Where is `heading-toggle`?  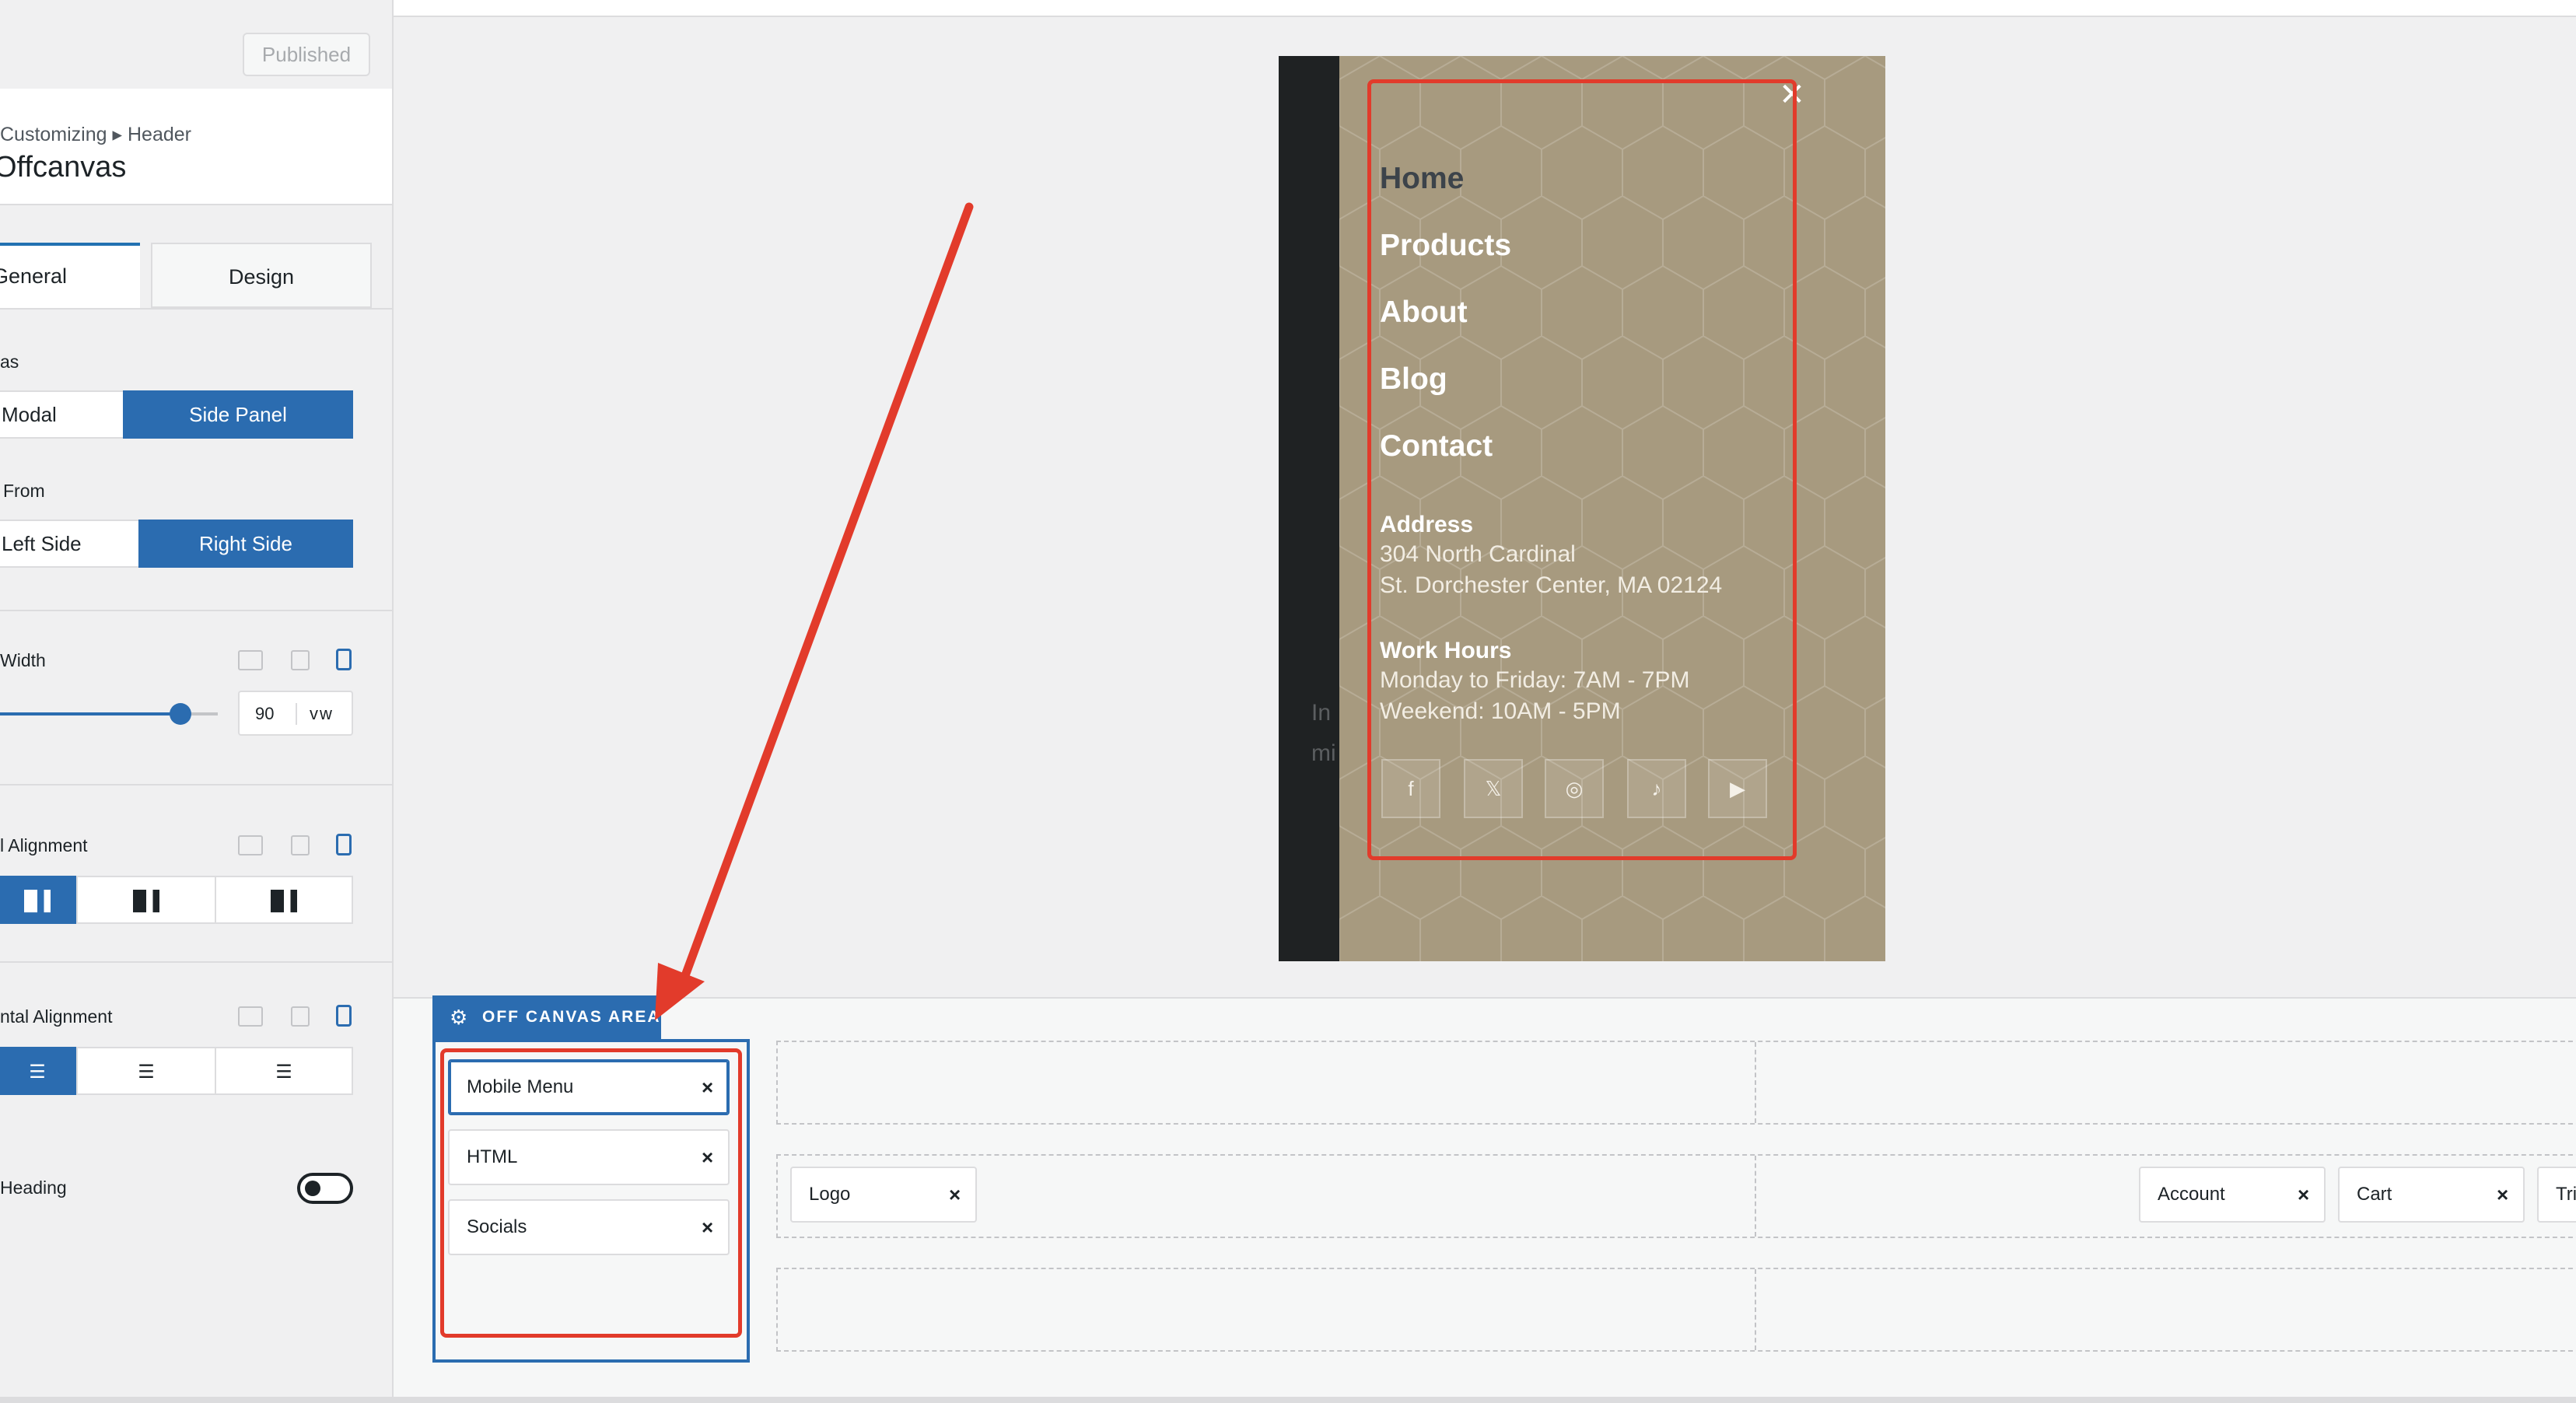
heading-toggle is located at coordinates (325, 1188).